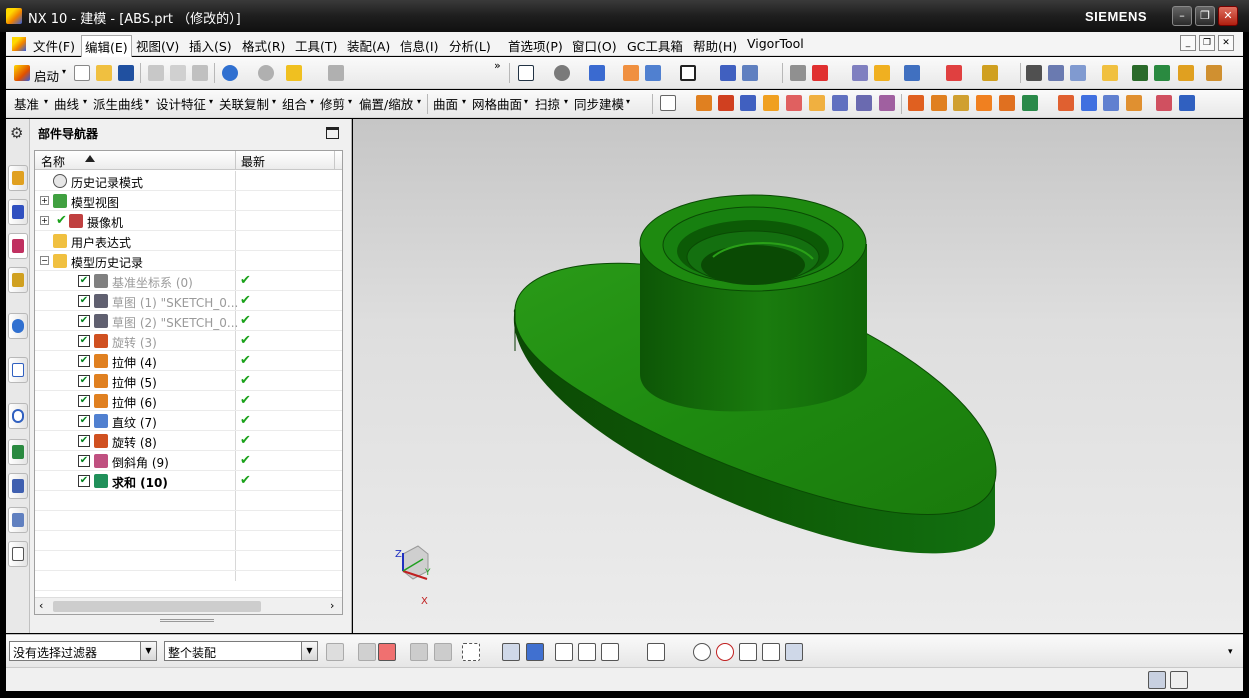  What do you see at coordinates (18, 280) in the screenshot?
I see `reuse-library-tab` at bounding box center [18, 280].